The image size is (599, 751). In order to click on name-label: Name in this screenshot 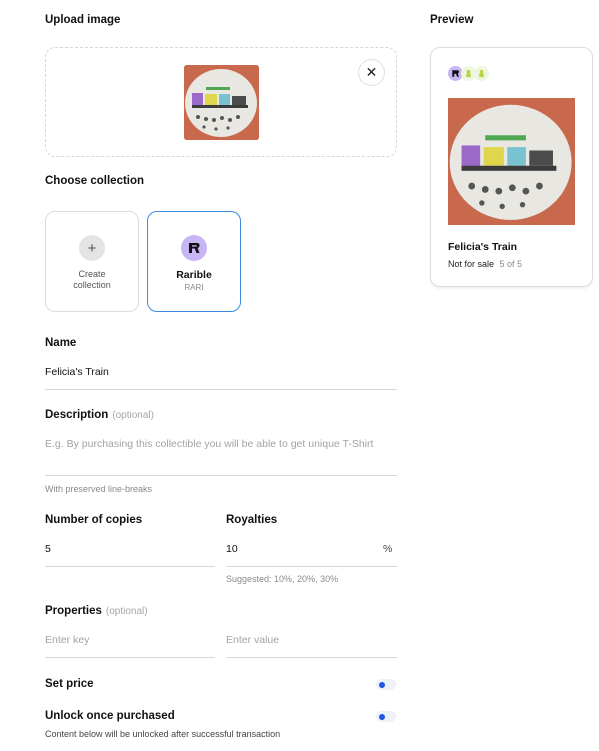, I will do `click(61, 343)`.